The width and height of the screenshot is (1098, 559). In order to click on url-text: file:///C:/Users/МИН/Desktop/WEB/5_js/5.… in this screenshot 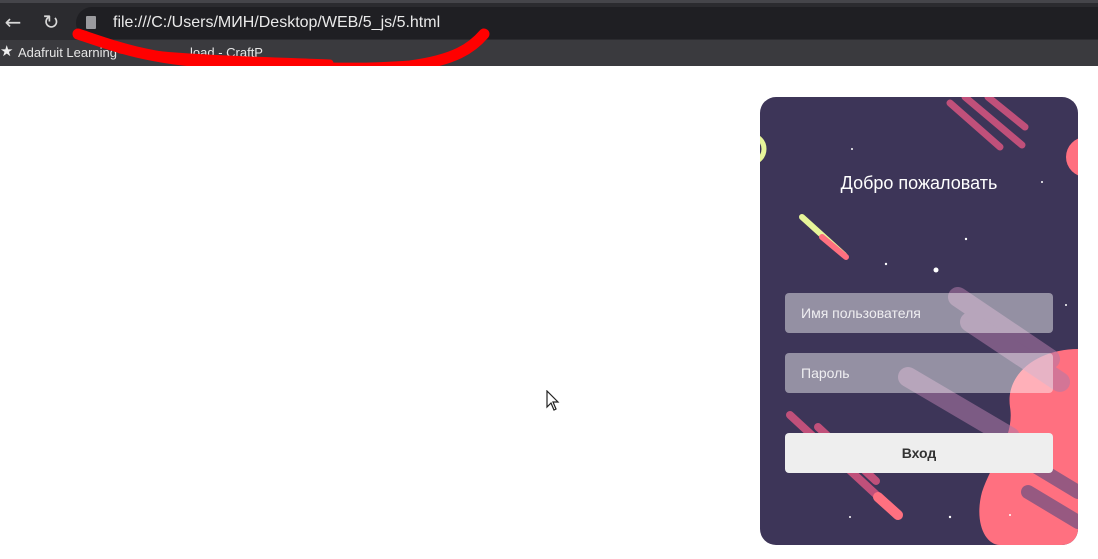, I will do `click(276, 23)`.